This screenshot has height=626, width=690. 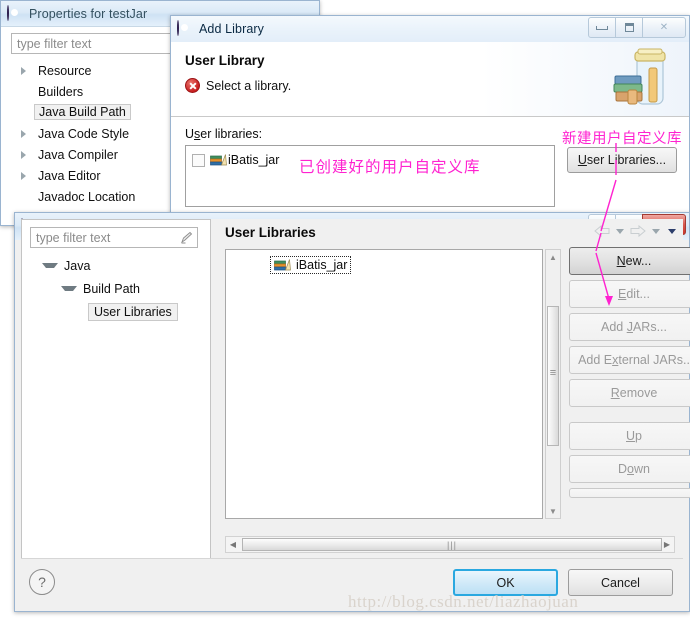 I want to click on tree-item-label: Java Code Style, so click(x=84, y=133).